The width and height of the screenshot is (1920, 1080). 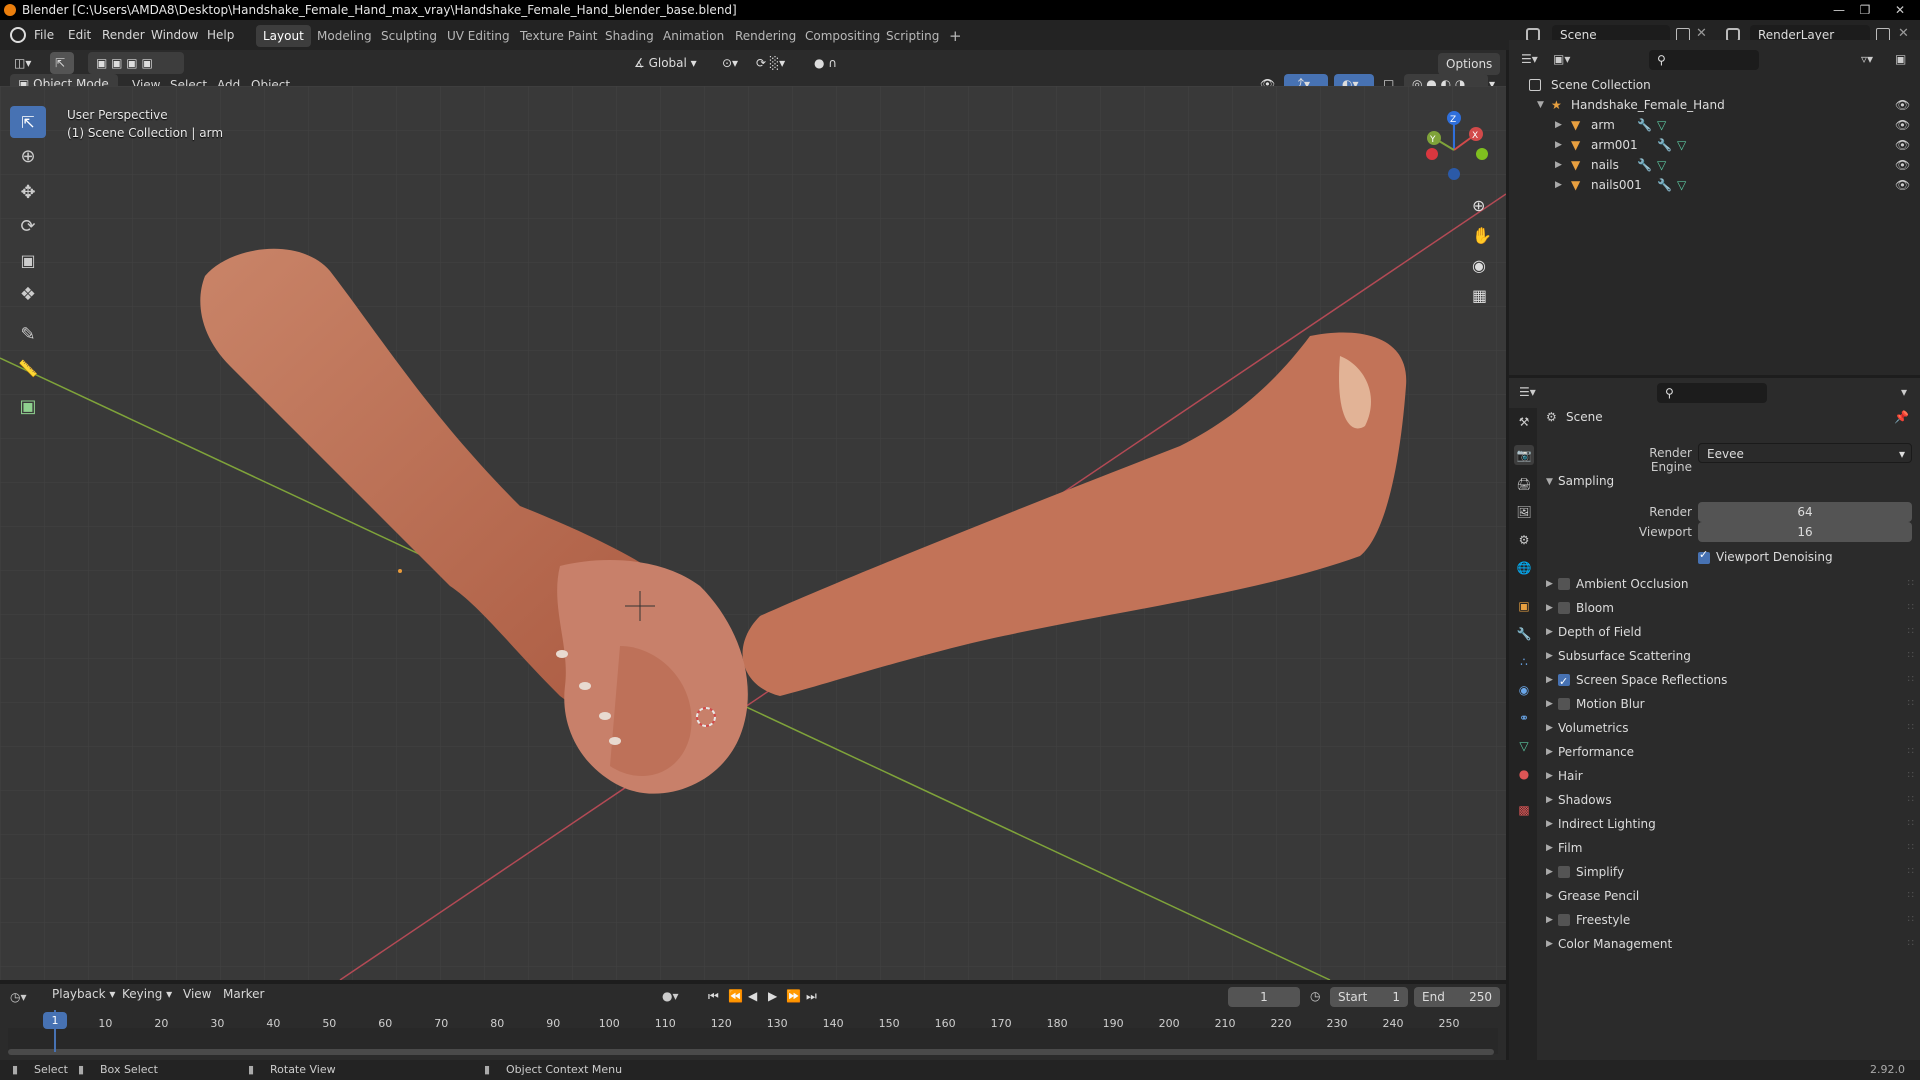 I want to click on navigation-gizmo: Z X Y, so click(x=1454, y=150).